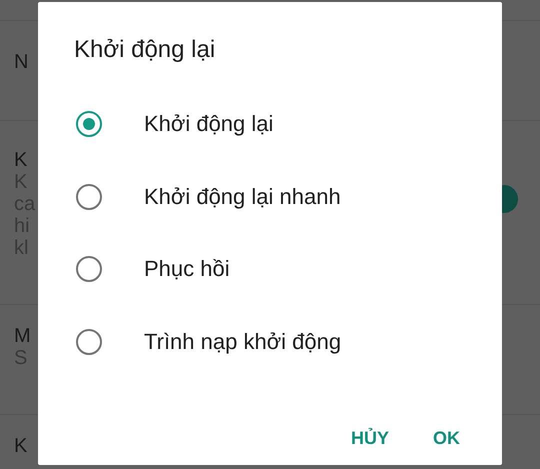 The height and width of the screenshot is (469, 540). I want to click on option-label: Trình nạp khởi động, so click(243, 341).